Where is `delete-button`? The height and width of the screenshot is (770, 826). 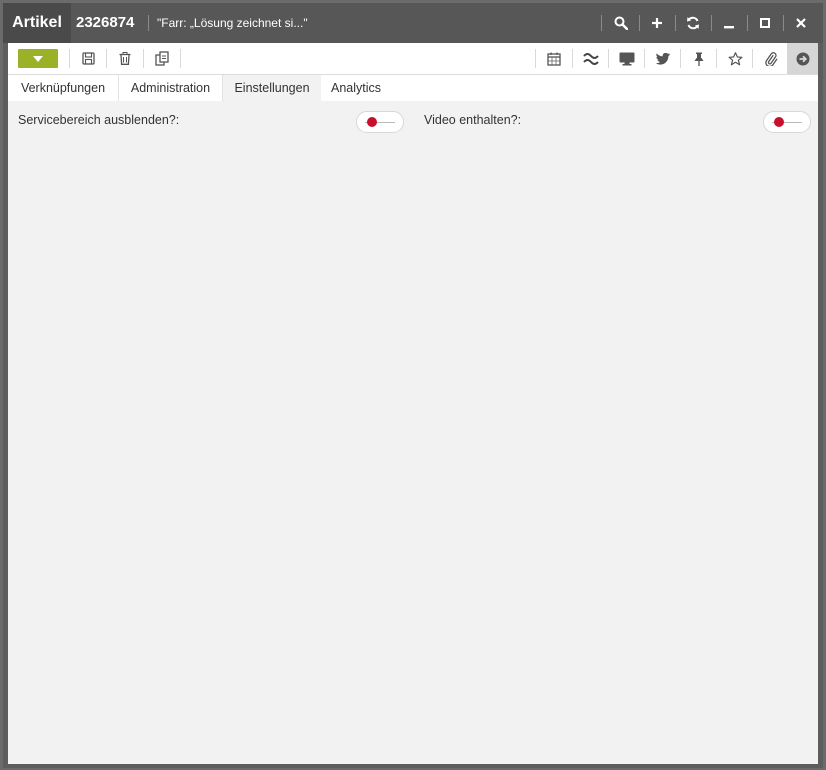
delete-button is located at coordinates (125, 58).